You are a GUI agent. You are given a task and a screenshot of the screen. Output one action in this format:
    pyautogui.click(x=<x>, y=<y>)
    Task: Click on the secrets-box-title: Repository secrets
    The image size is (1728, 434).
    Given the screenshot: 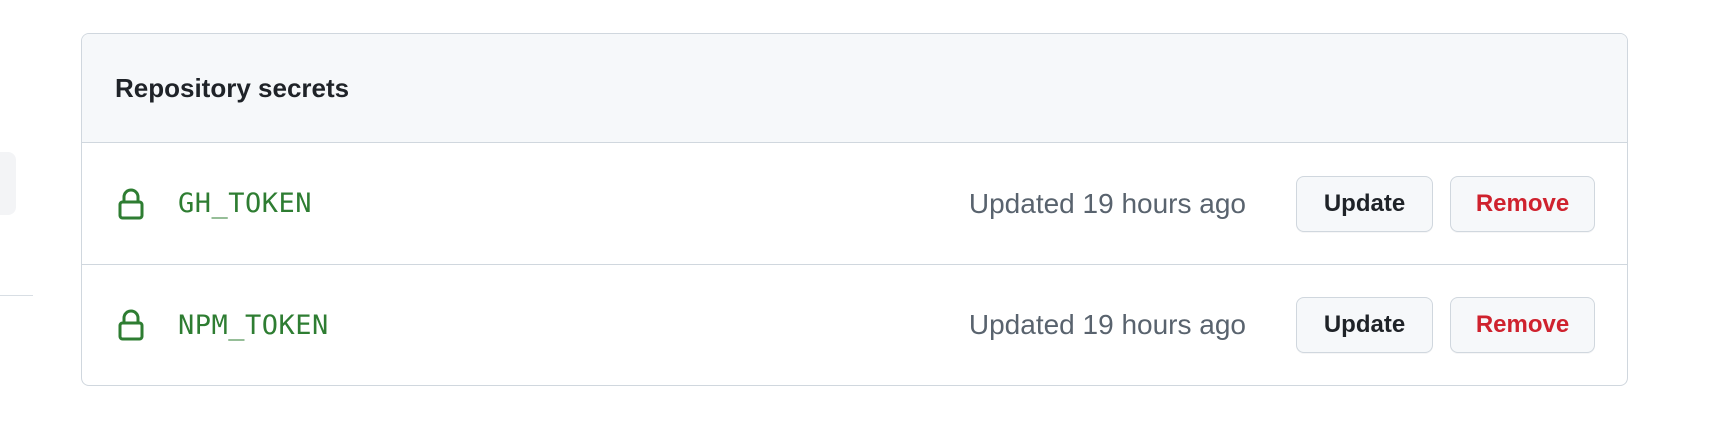 What is the action you would take?
    pyautogui.click(x=232, y=87)
    